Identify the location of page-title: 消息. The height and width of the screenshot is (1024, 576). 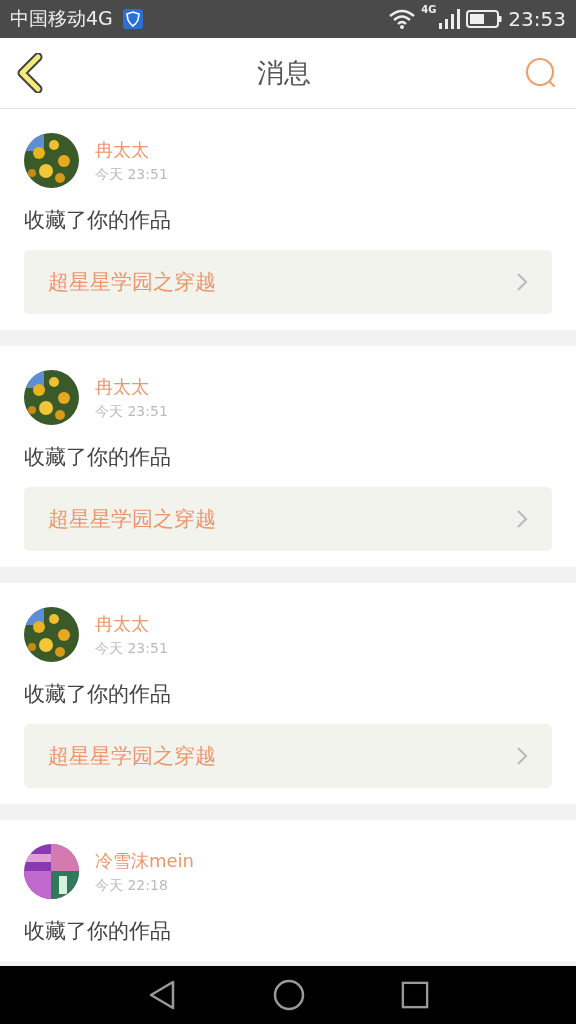
(284, 73).